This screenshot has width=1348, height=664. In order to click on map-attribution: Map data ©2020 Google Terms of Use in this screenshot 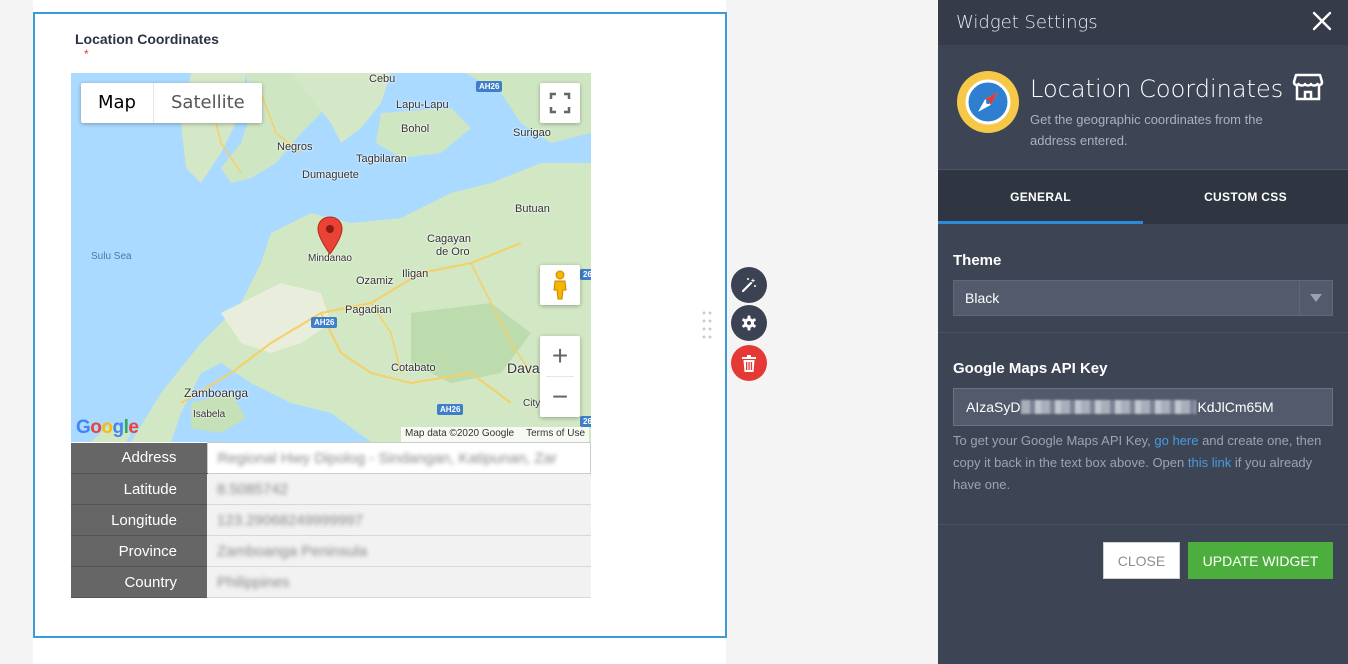, I will do `click(495, 434)`.